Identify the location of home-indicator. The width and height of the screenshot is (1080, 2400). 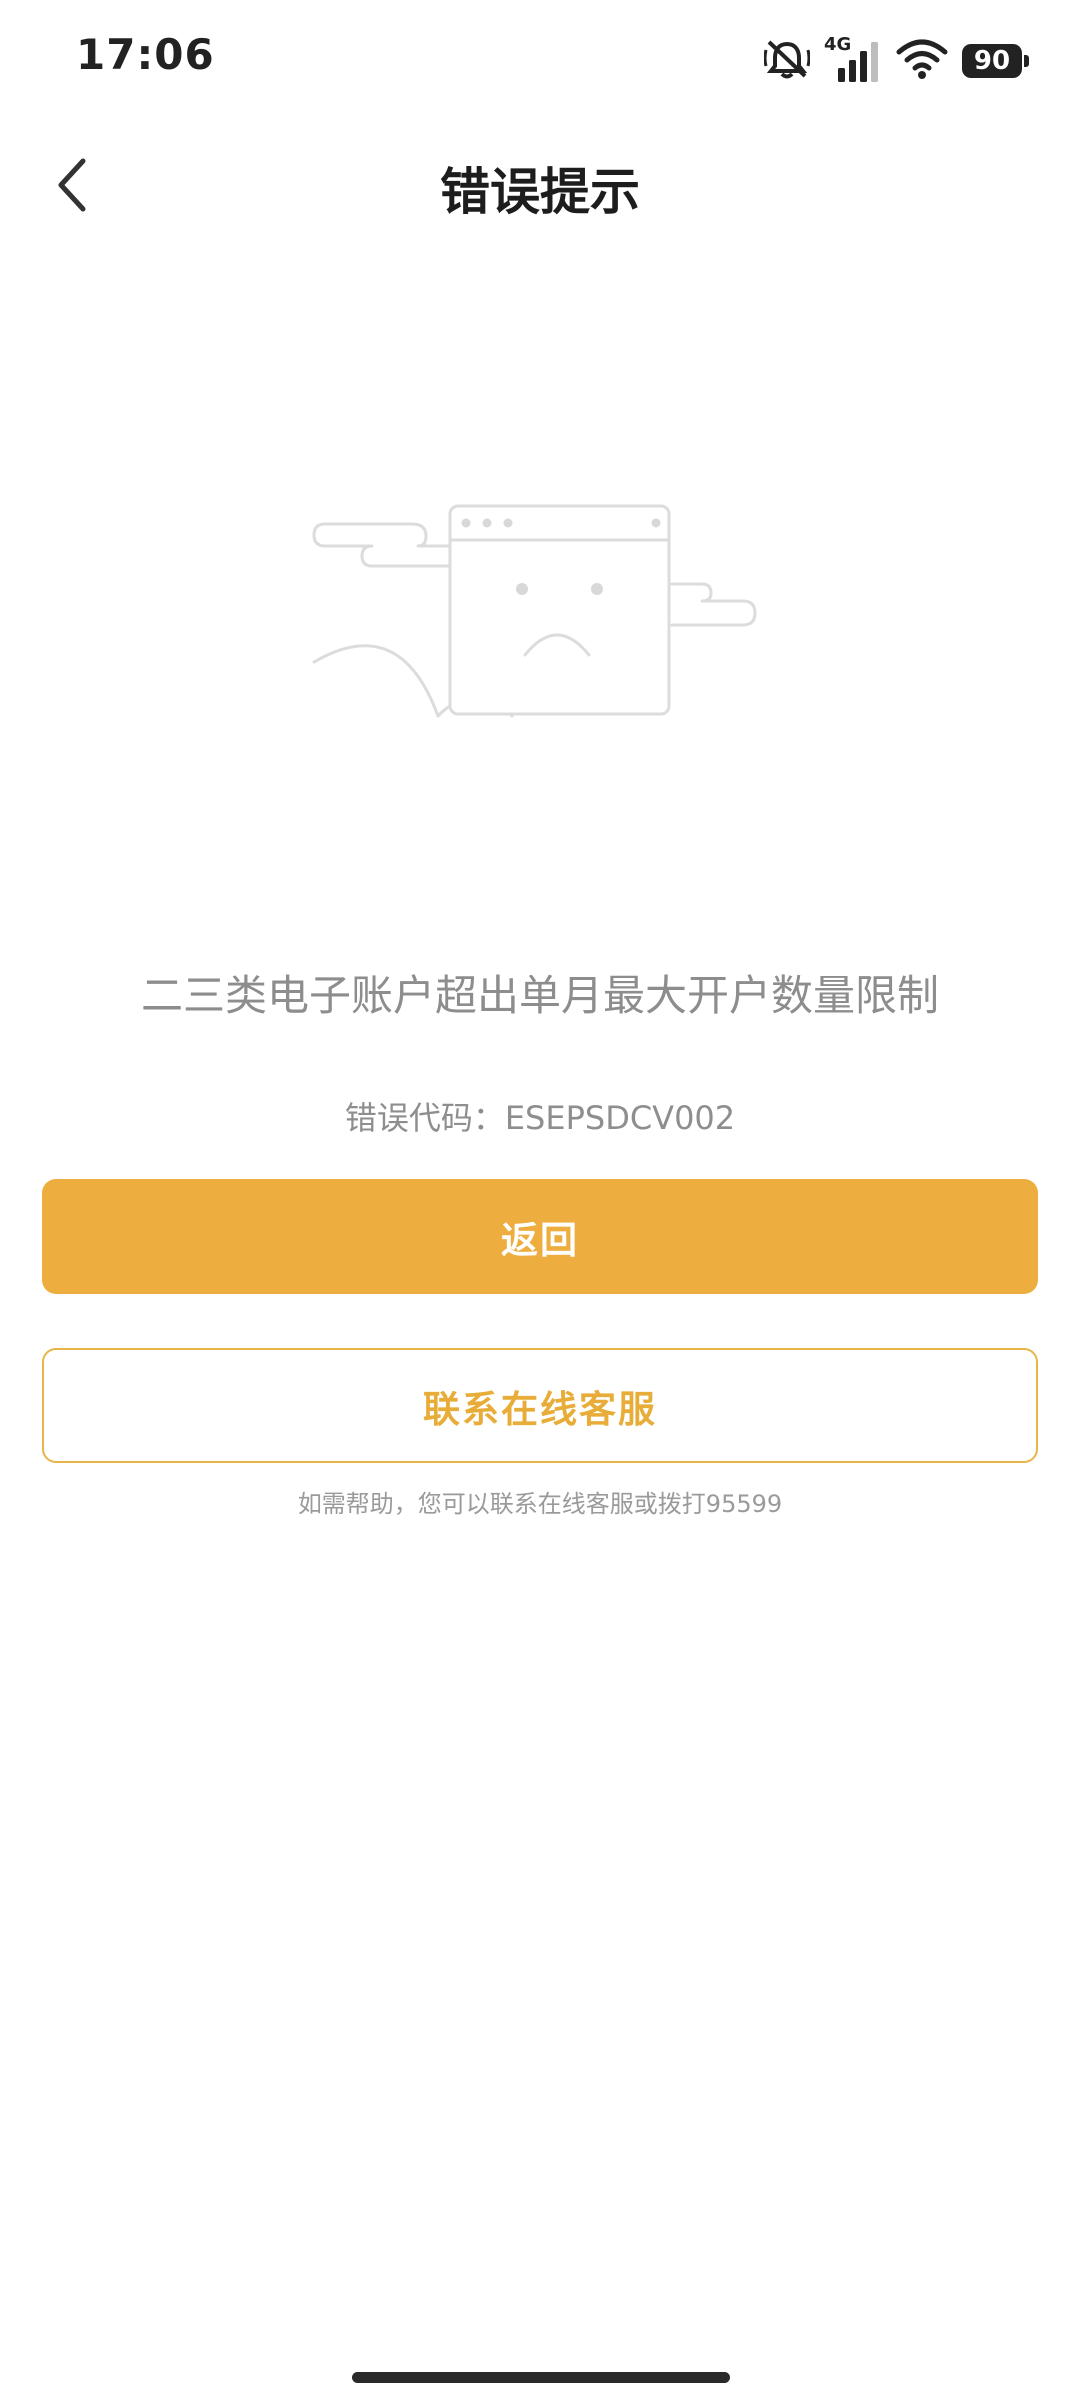
(541, 2377).